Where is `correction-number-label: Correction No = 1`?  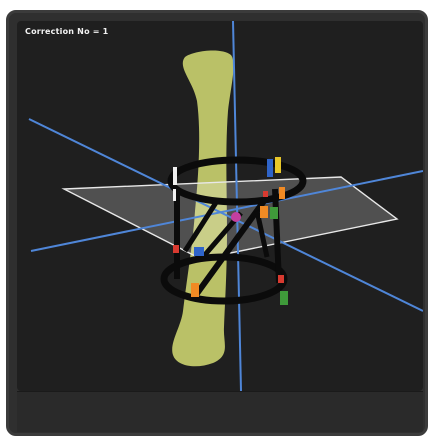 correction-number-label: Correction No = 1 is located at coordinates (67, 31).